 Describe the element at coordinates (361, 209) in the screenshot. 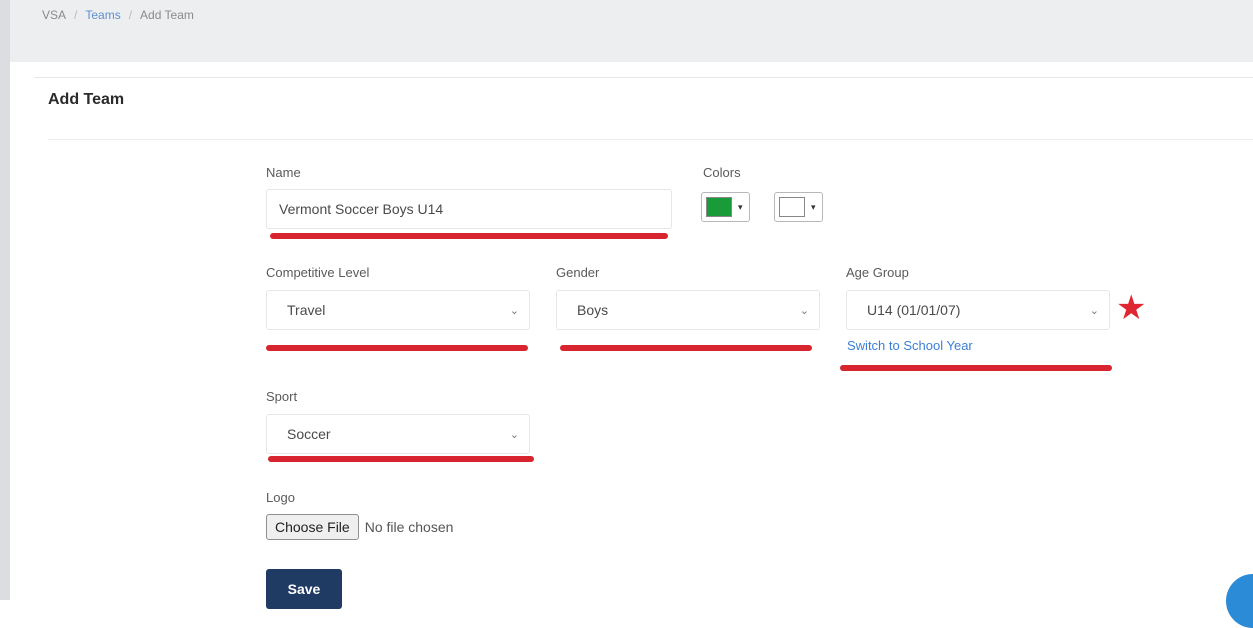

I see `name-input-value: Vermont Soccer Boys U14` at that location.